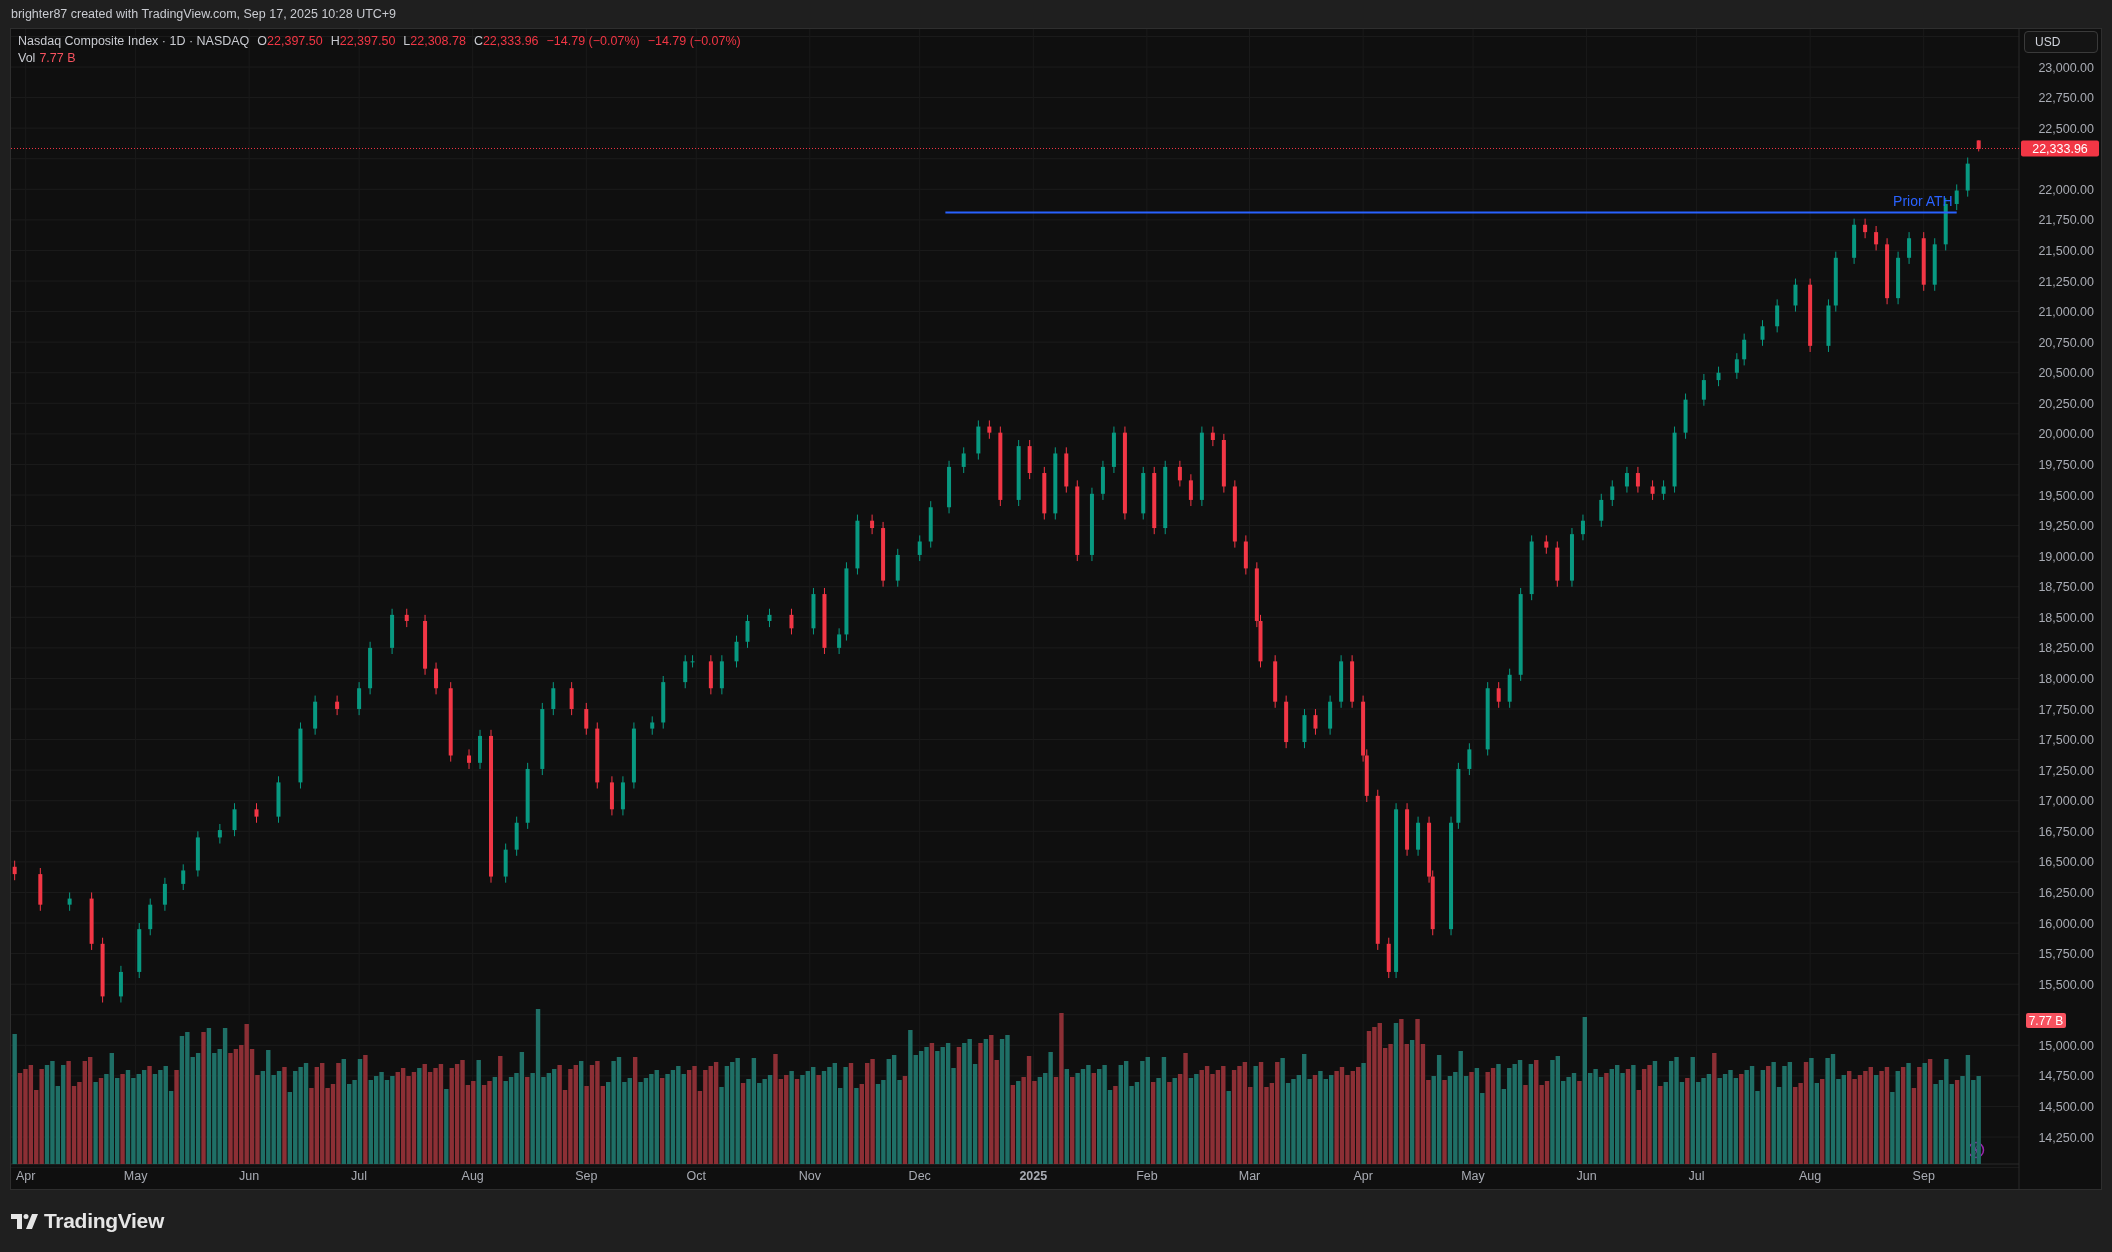 The image size is (2112, 1252). Describe the element at coordinates (1451, 212) in the screenshot. I see `prior-ath-line` at that location.